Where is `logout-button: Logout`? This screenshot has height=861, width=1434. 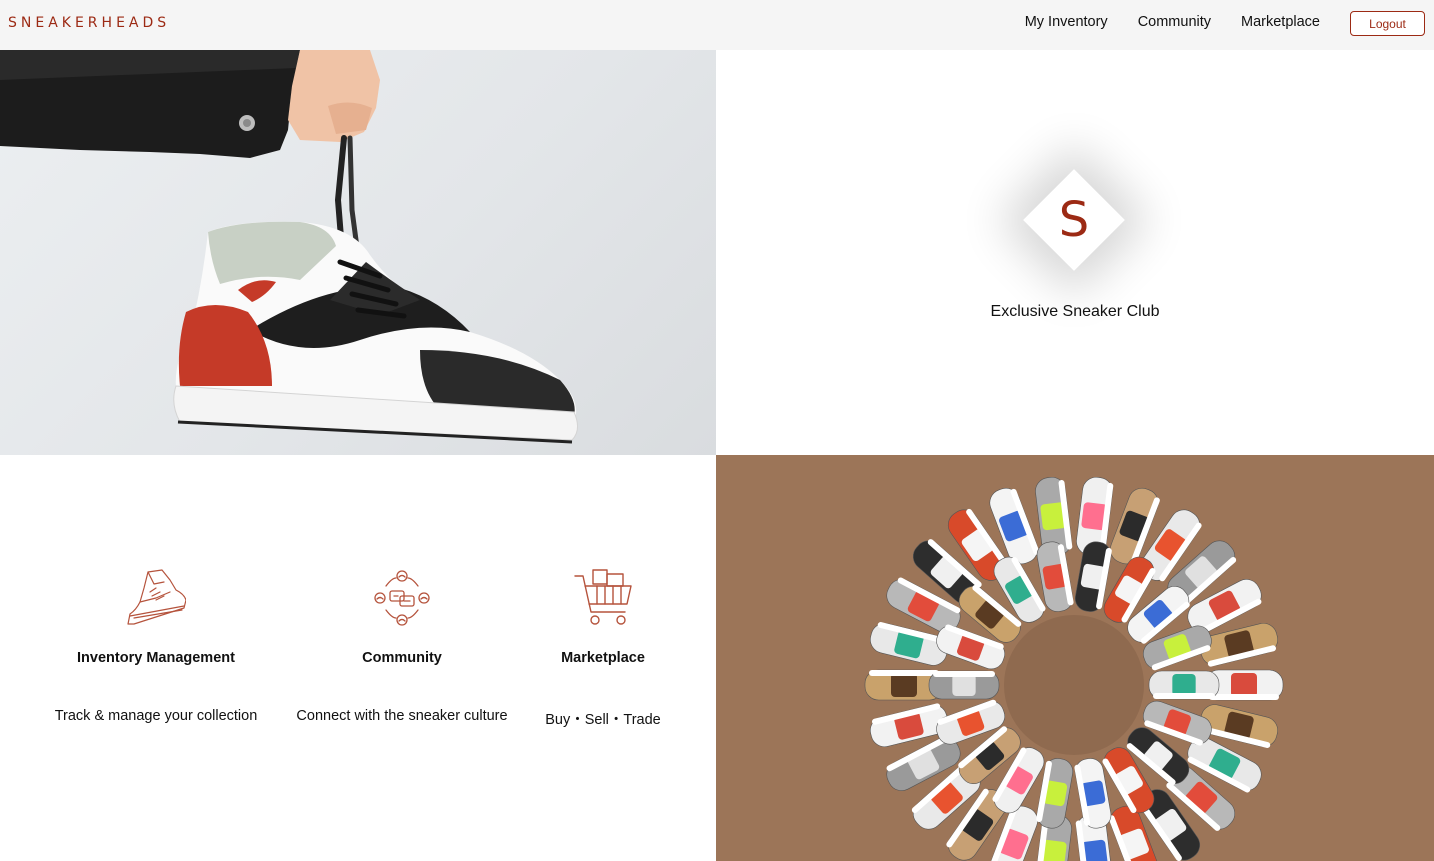 logout-button: Logout is located at coordinates (1387, 23).